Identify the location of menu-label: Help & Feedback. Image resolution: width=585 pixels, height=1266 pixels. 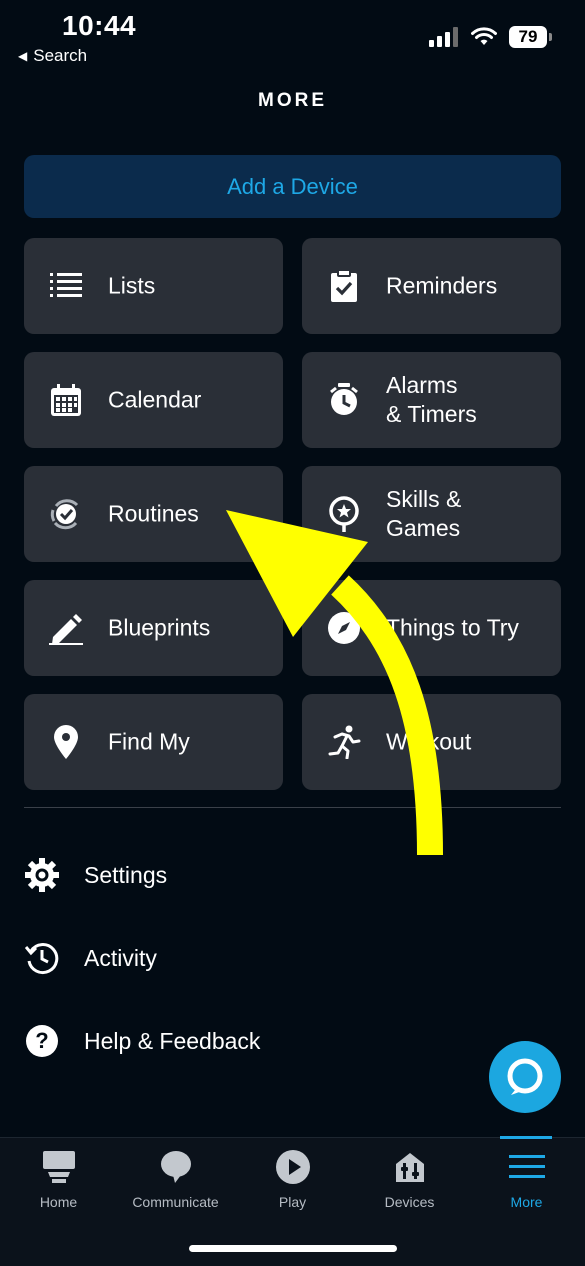
(172, 1040).